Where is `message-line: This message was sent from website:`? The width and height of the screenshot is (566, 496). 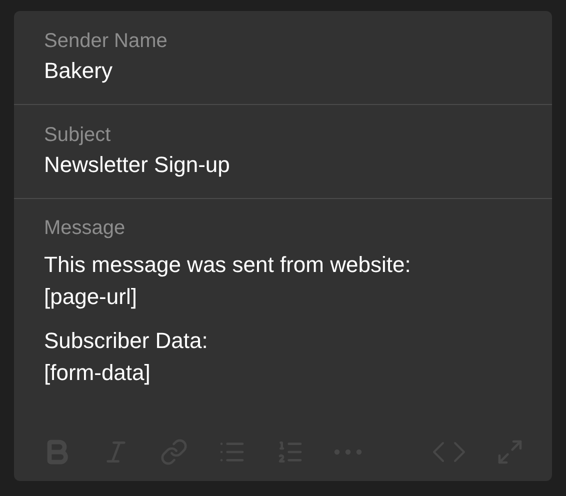 message-line: This message was sent from website: is located at coordinates (228, 265).